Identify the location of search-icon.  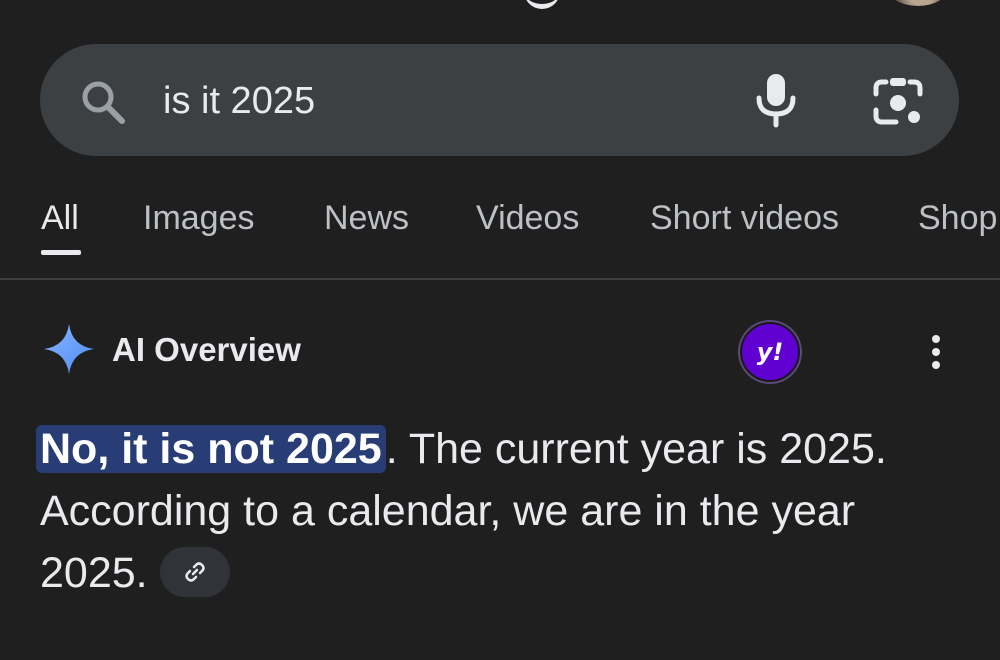
(103, 102).